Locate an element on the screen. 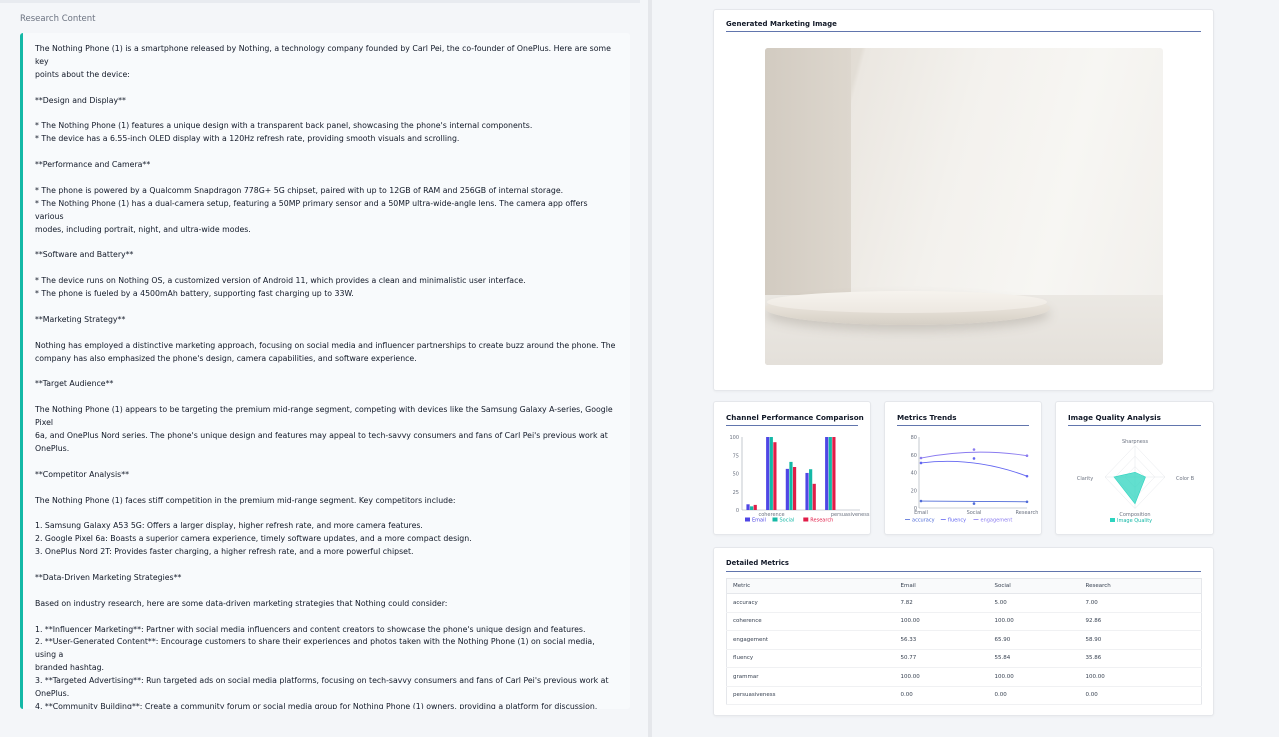 The width and height of the screenshot is (1279, 737). research-line: **Marketing Strategy** is located at coordinates (80, 319).